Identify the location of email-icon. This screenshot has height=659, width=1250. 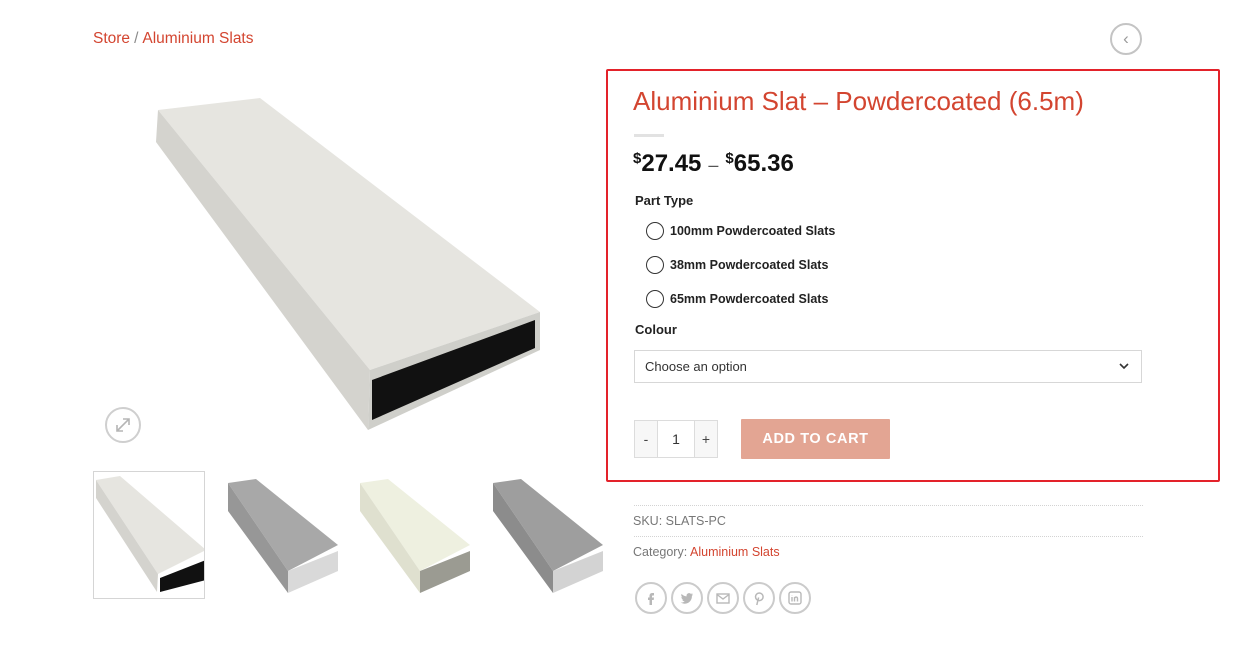
(723, 598).